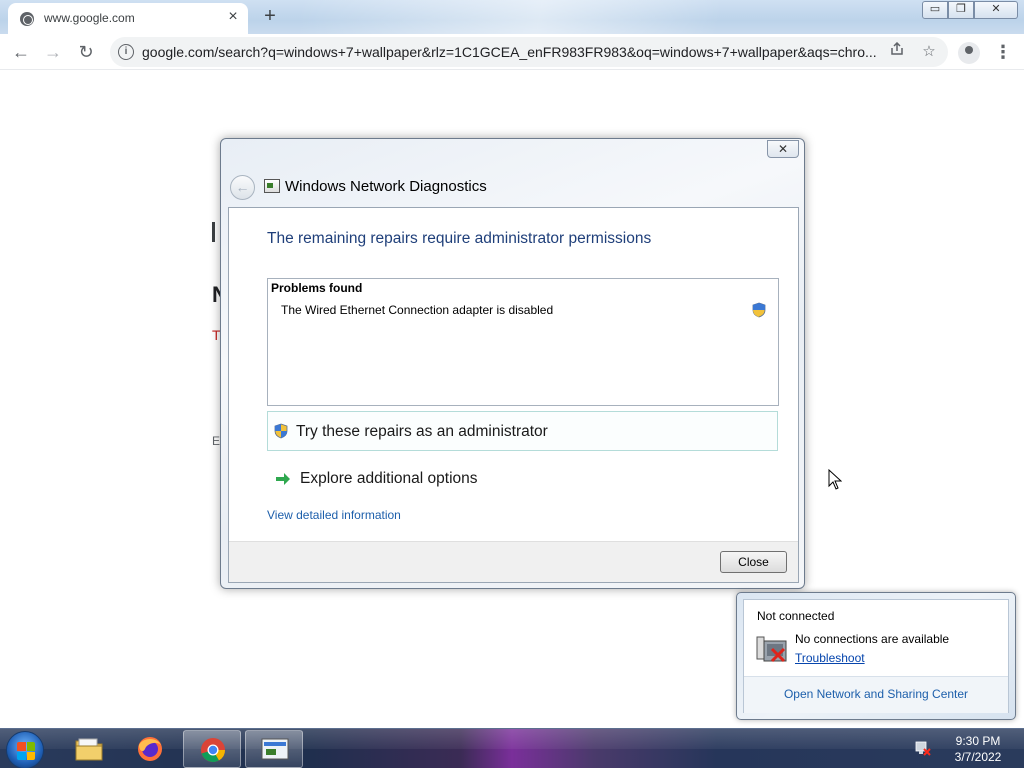  I want to click on flyout-footer: Open Network and Sharing Center, so click(876, 694).